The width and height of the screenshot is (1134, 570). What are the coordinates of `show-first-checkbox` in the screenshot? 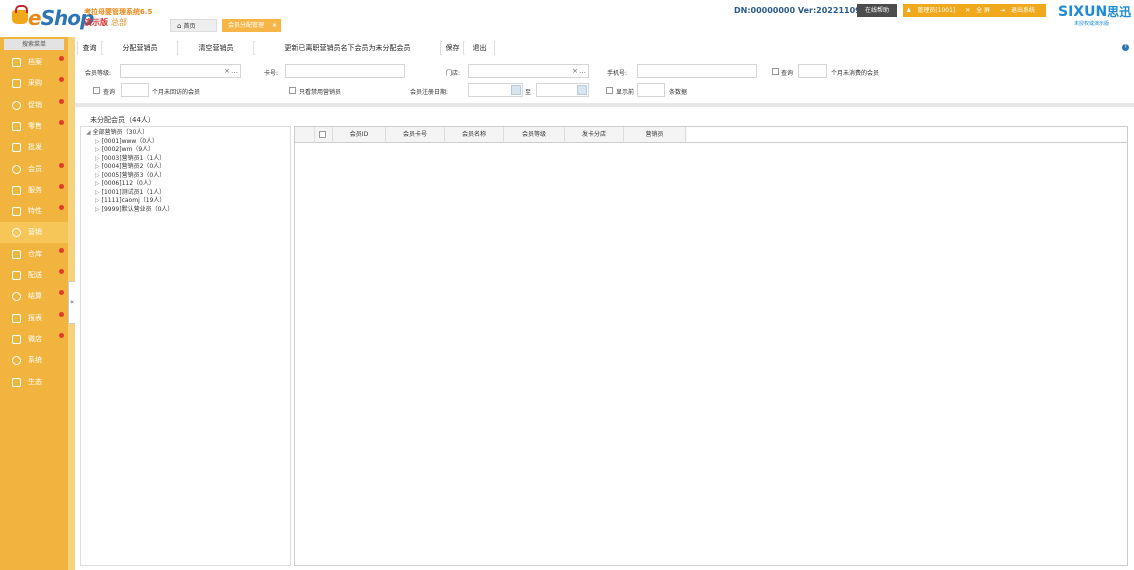 It's located at (609, 90).